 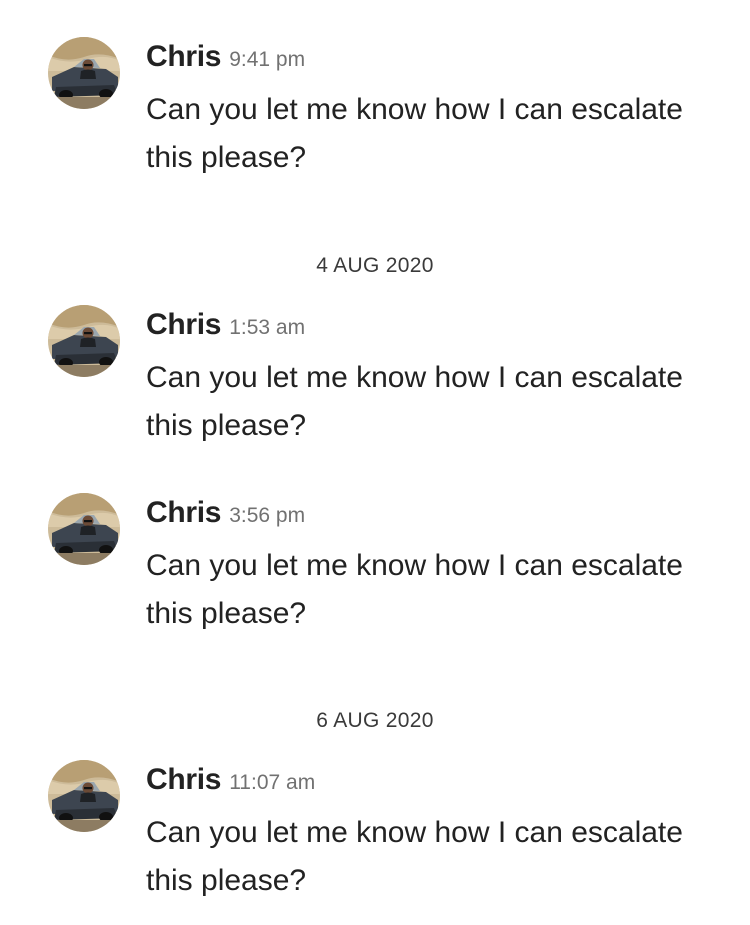 I want to click on message-header: Chris 3:56 pm, so click(x=225, y=515).